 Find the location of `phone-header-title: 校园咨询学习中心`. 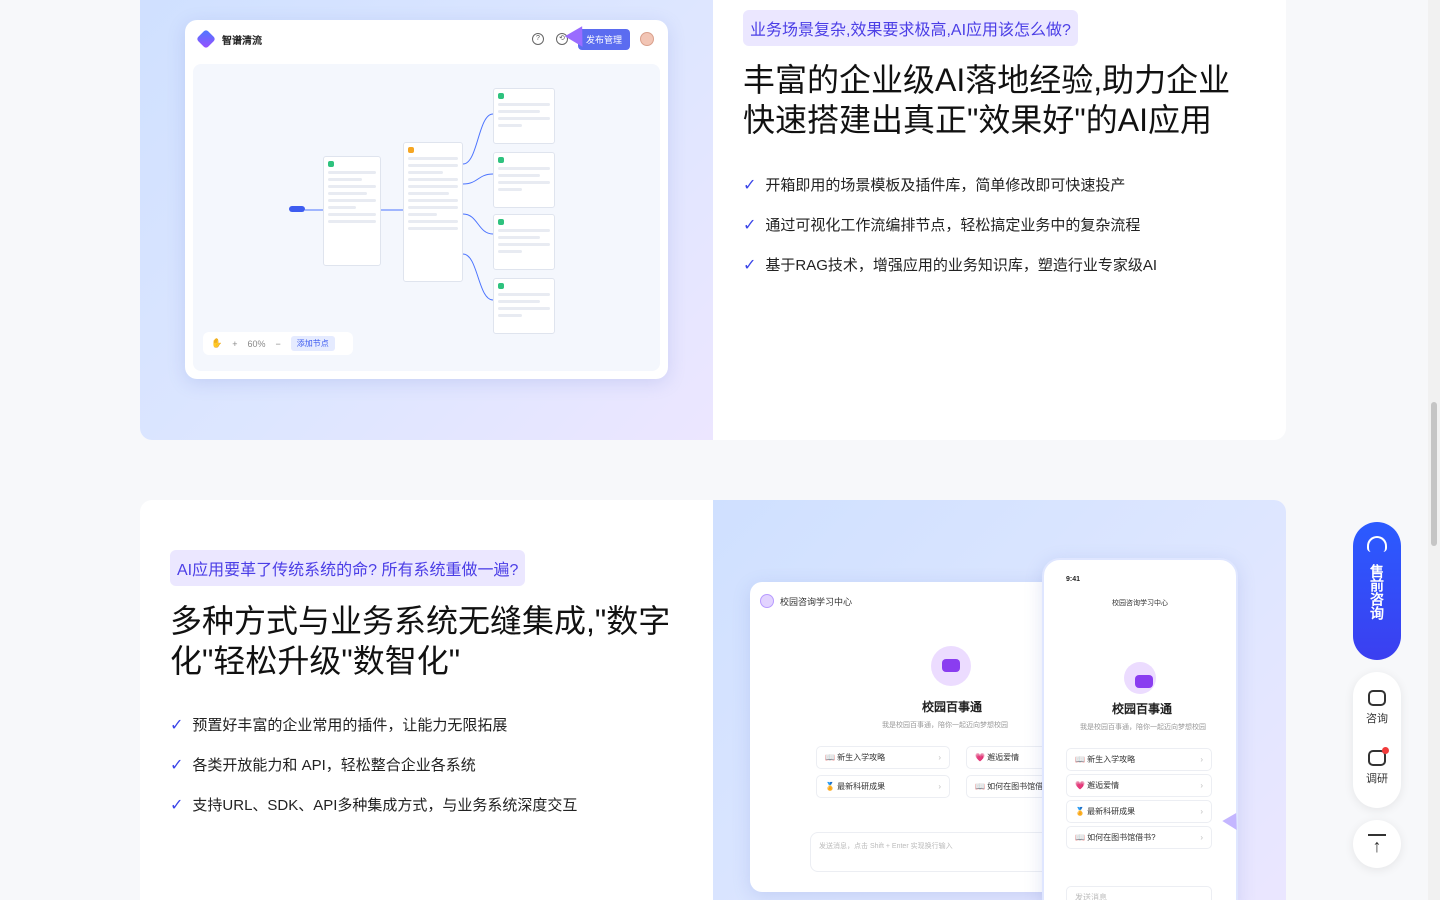

phone-header-title: 校园咨询学习中心 is located at coordinates (1140, 603).